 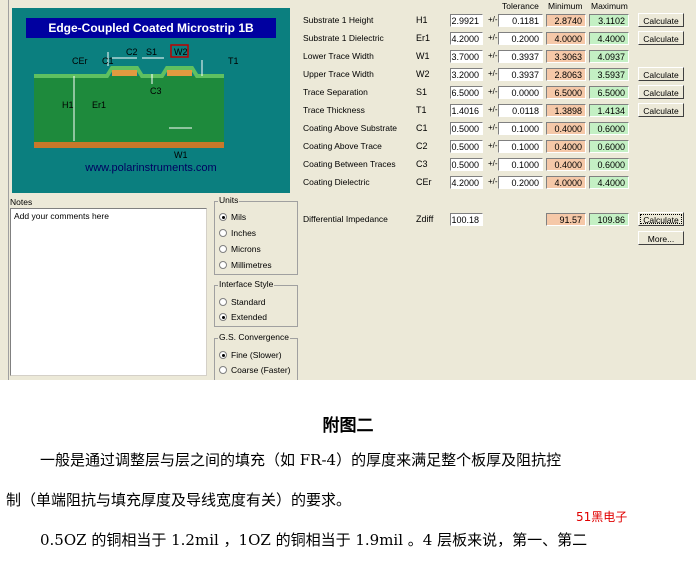 What do you see at coordinates (132, 52) in the screenshot?
I see `label-c2: C2` at bounding box center [132, 52].